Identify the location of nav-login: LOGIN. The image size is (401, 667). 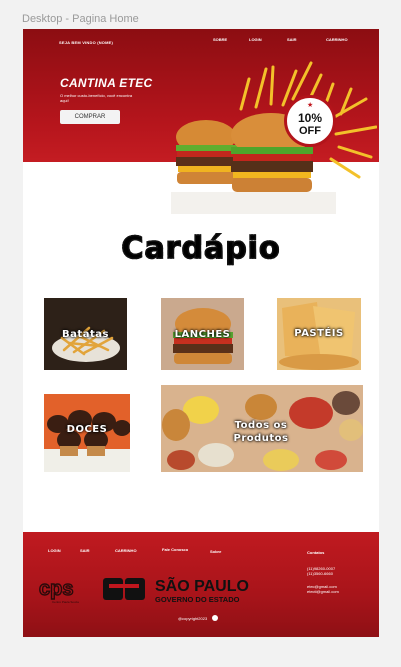
(255, 39).